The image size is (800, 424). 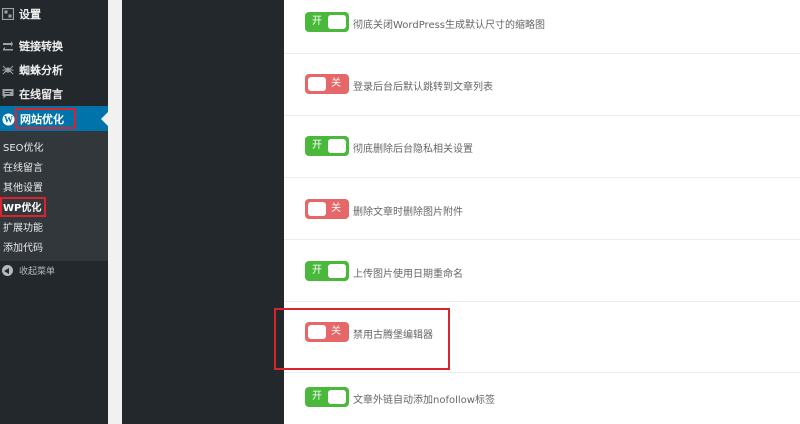 I want to click on setting-label: 彻底删除后台隐私相关设置, so click(x=413, y=149).